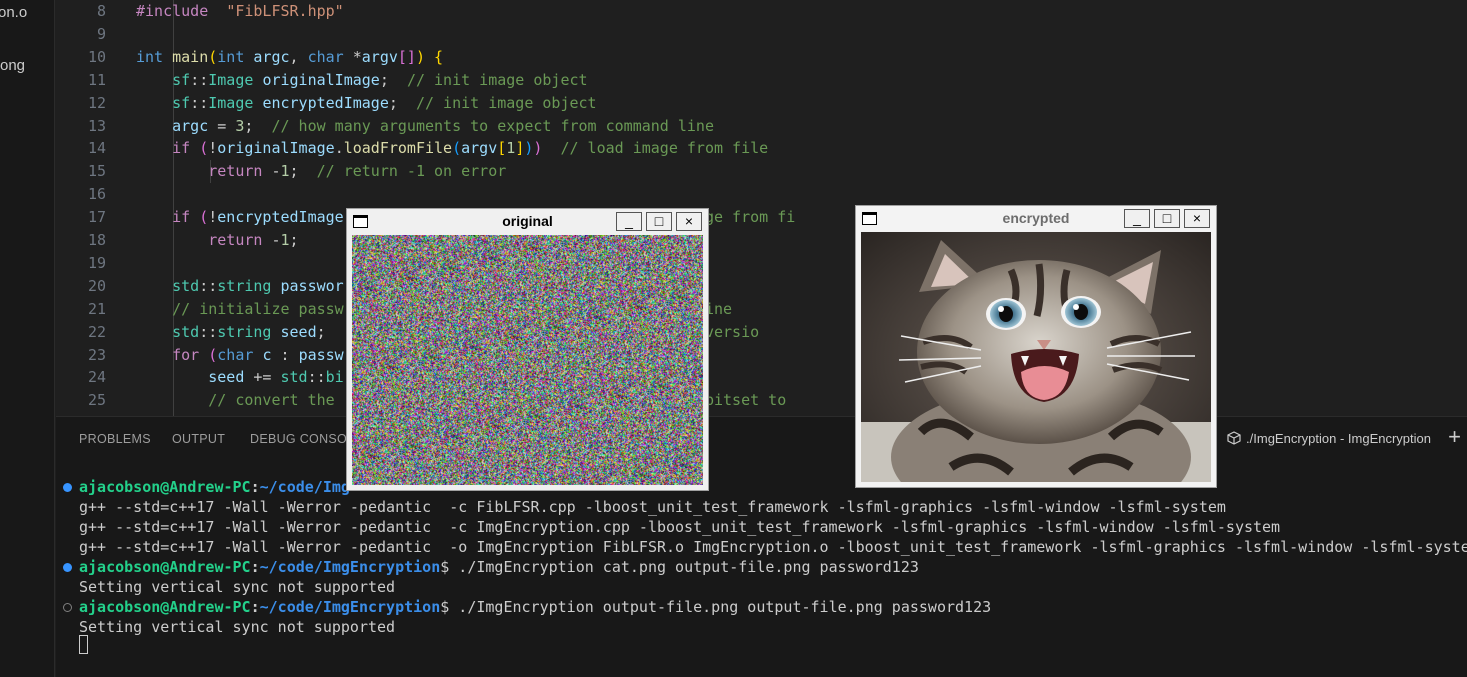  Describe the element at coordinates (172, 11) in the screenshot. I see `code-token: #include` at that location.